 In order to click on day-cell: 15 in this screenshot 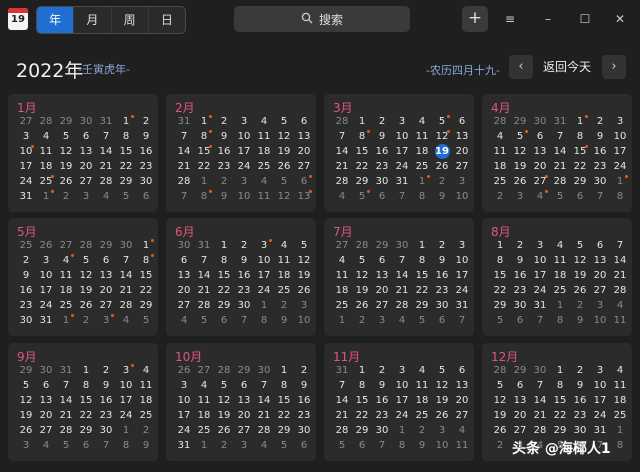, I will do `click(580, 151)`.